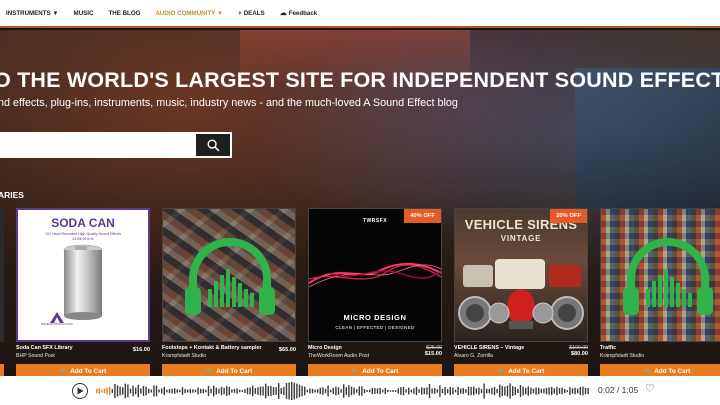  What do you see at coordinates (141, 350) in the screenshot?
I see `product-price: $16.00` at bounding box center [141, 350].